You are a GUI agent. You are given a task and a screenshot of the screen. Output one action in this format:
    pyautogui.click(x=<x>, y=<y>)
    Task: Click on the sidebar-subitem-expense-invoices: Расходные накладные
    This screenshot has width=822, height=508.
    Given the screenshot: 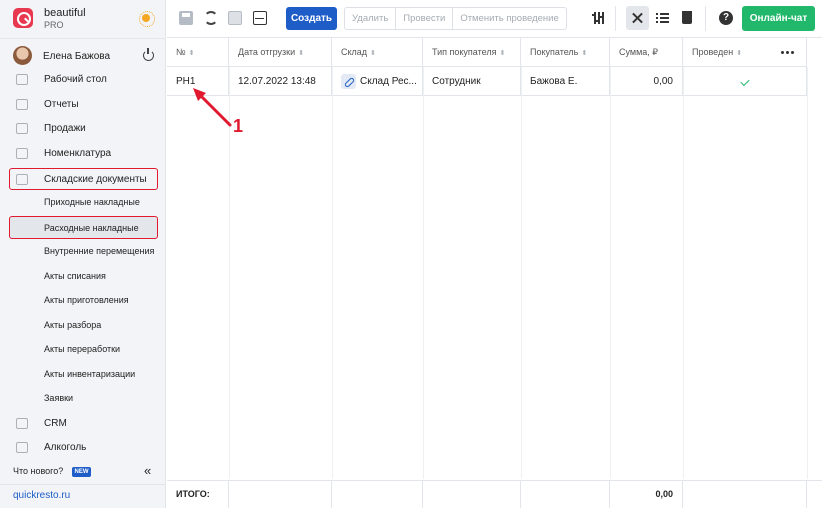 What is the action you would take?
    pyautogui.click(x=91, y=231)
    